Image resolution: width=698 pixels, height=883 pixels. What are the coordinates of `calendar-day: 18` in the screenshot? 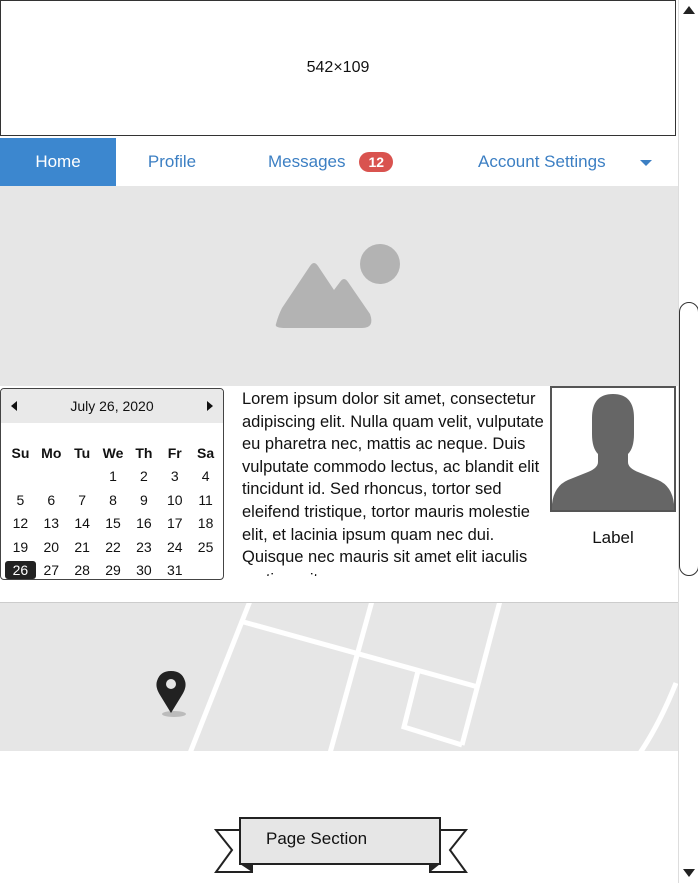 It's located at (205, 523).